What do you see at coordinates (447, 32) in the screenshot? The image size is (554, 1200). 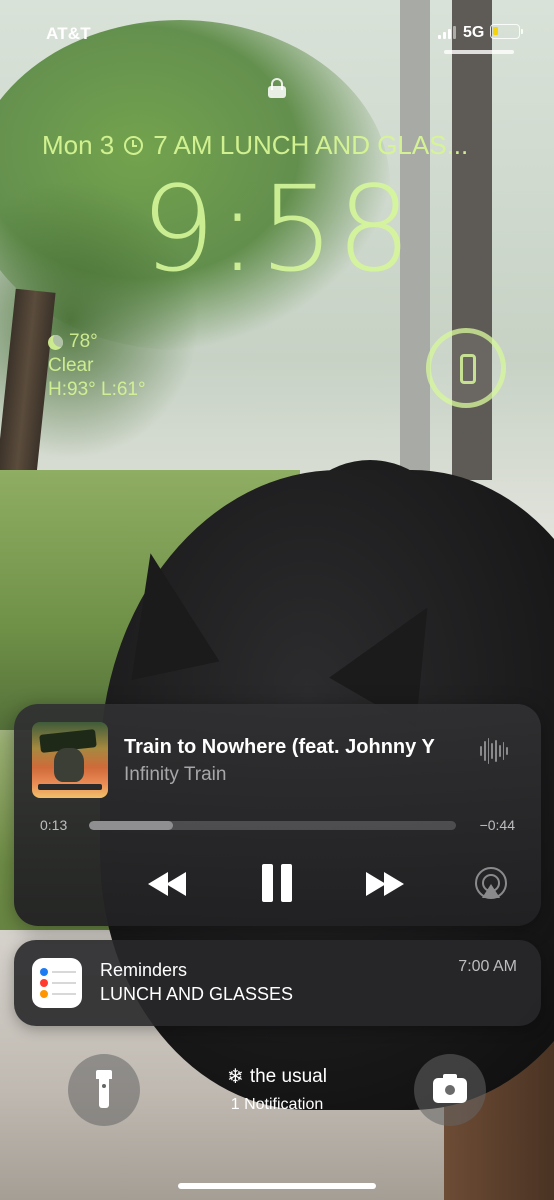 I see `signal-strength-icon` at bounding box center [447, 32].